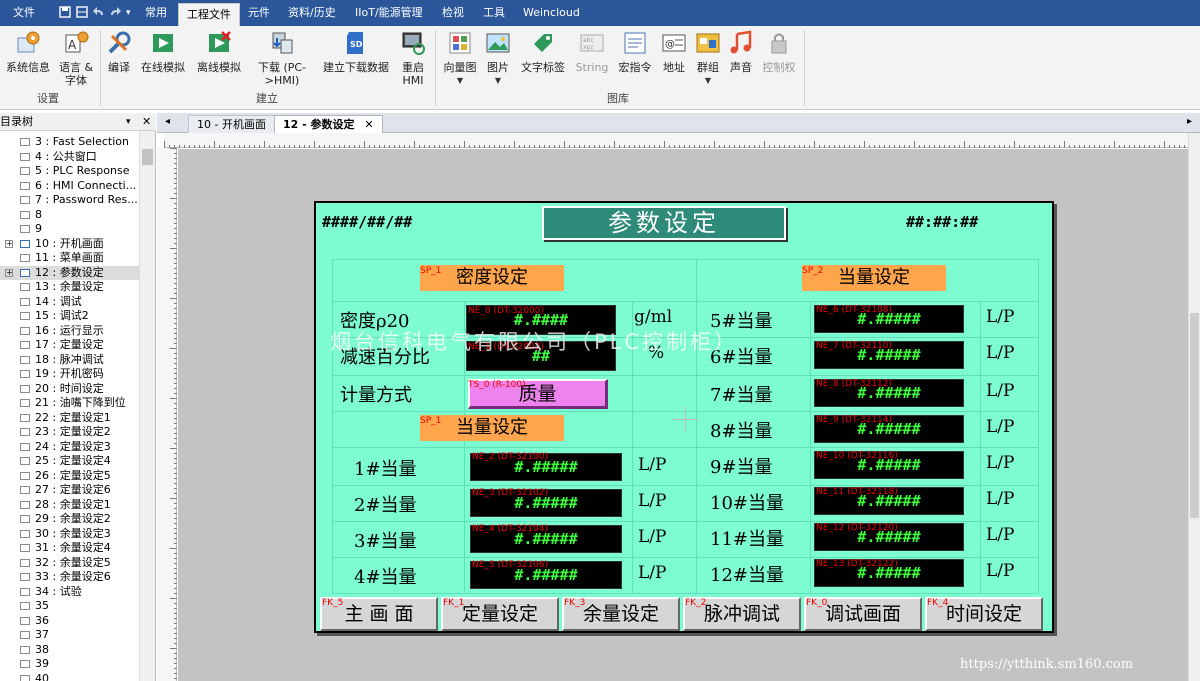 The width and height of the screenshot is (1200, 681). Describe the element at coordinates (70, 505) in the screenshot. I see `tree-item: 28 : 余量设定1` at that location.